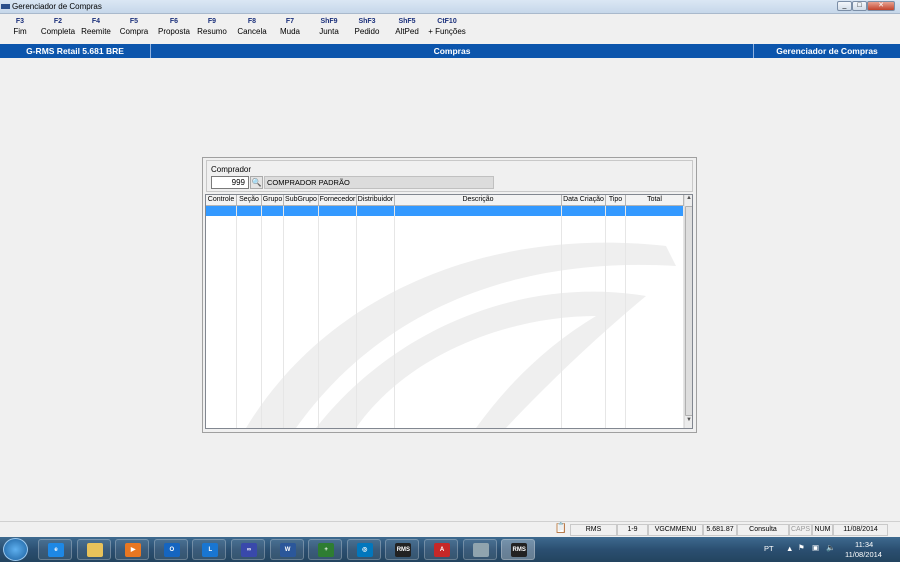 The height and width of the screenshot is (562, 900). Describe the element at coordinates (134, 21) in the screenshot. I see `shortcut-key: F5` at that location.